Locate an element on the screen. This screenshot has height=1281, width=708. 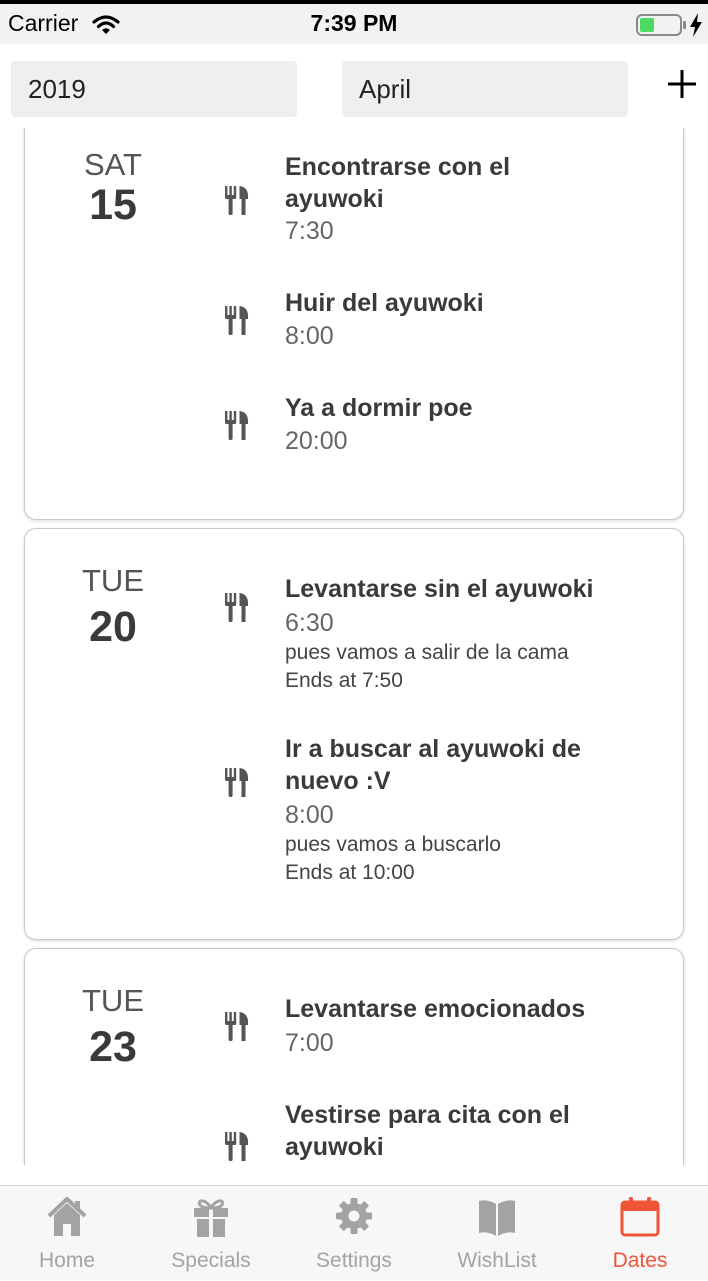
status-bar: Carrier 7:39 PM is located at coordinates (354, 22).